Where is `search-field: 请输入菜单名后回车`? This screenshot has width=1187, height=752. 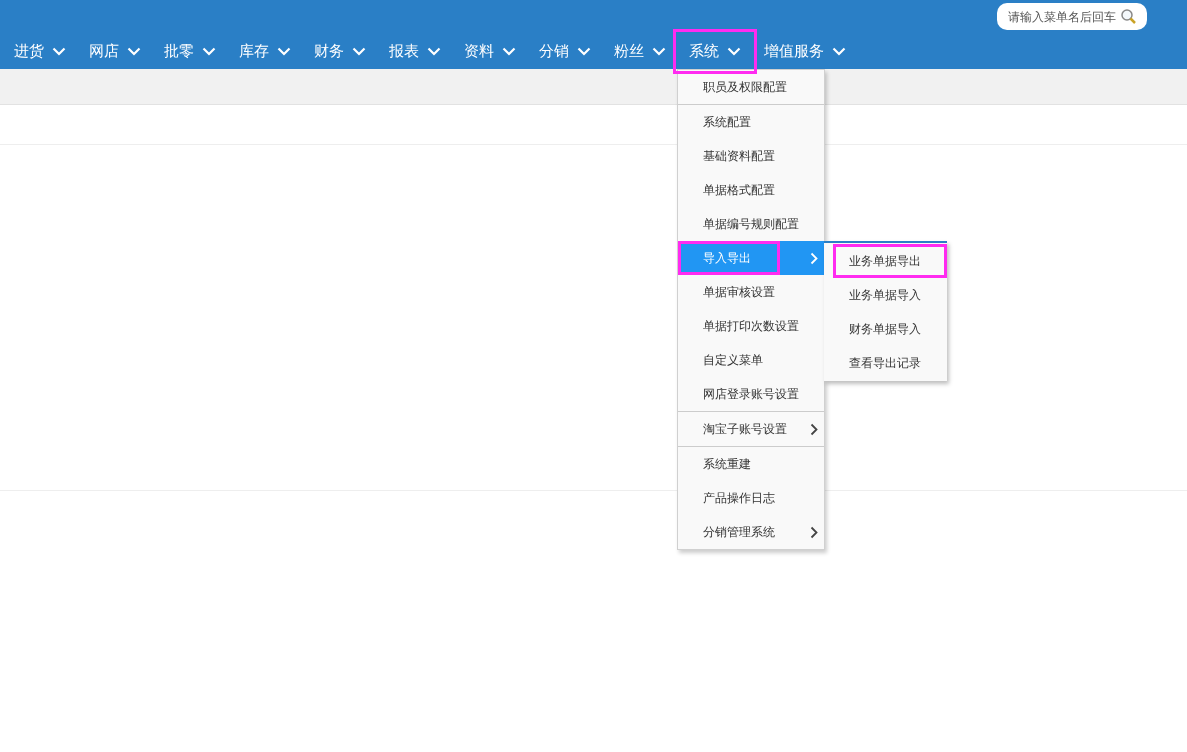
search-field: 请输入菜单名后回车 is located at coordinates (1072, 16).